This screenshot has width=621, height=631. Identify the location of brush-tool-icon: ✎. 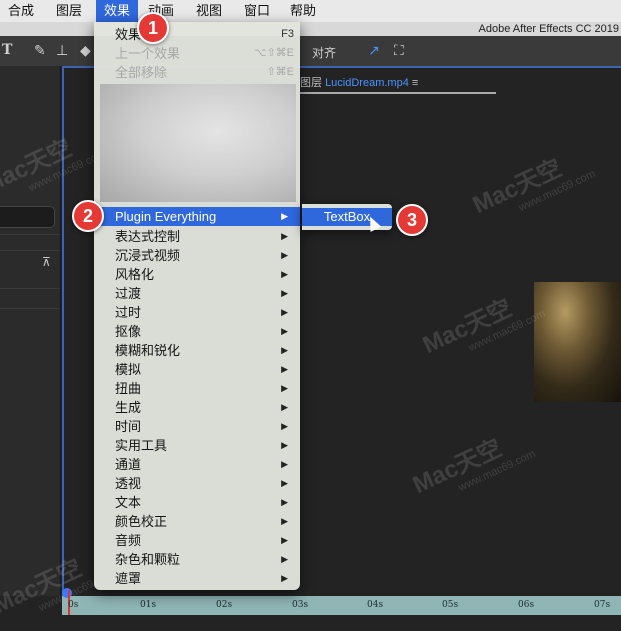
(40, 50).